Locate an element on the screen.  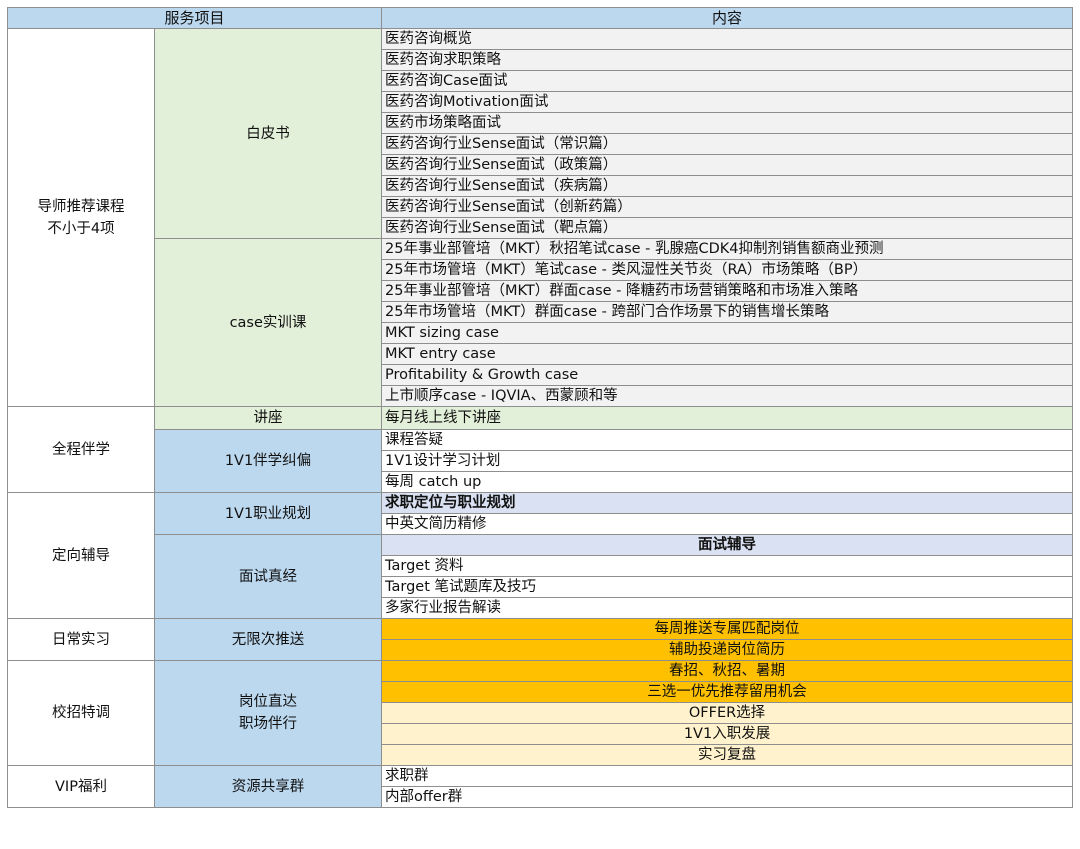
content-item: 每周推送专属匹配岗位 is located at coordinates (727, 629).